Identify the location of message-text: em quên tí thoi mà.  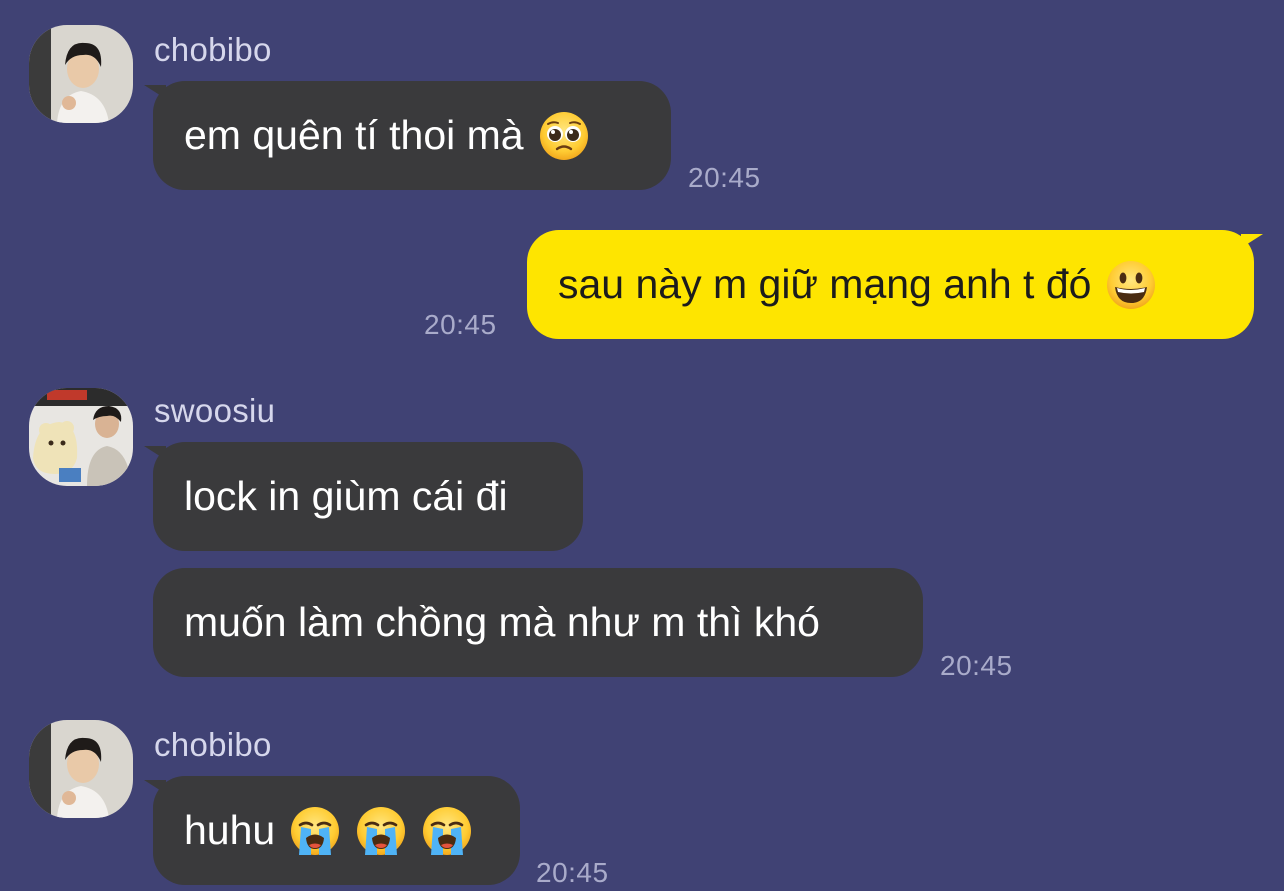
(354, 135).